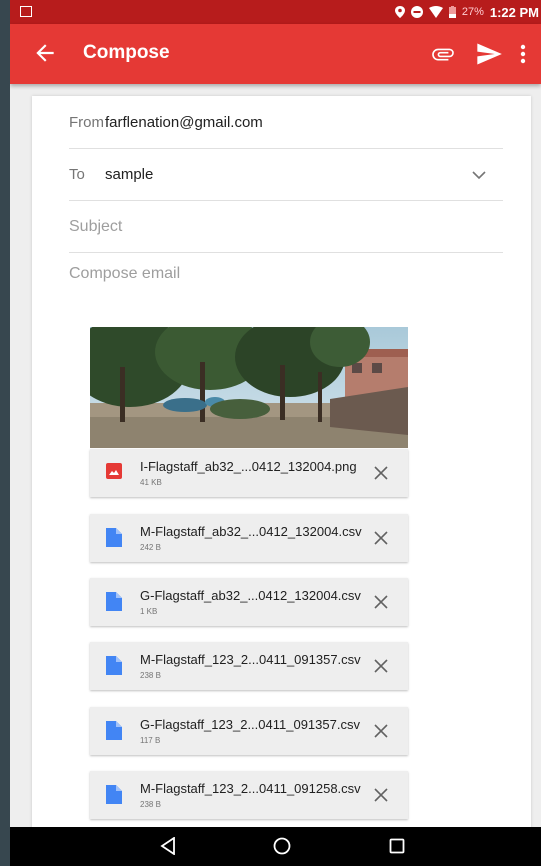  What do you see at coordinates (489, 54) in the screenshot?
I see `send-icon` at bounding box center [489, 54].